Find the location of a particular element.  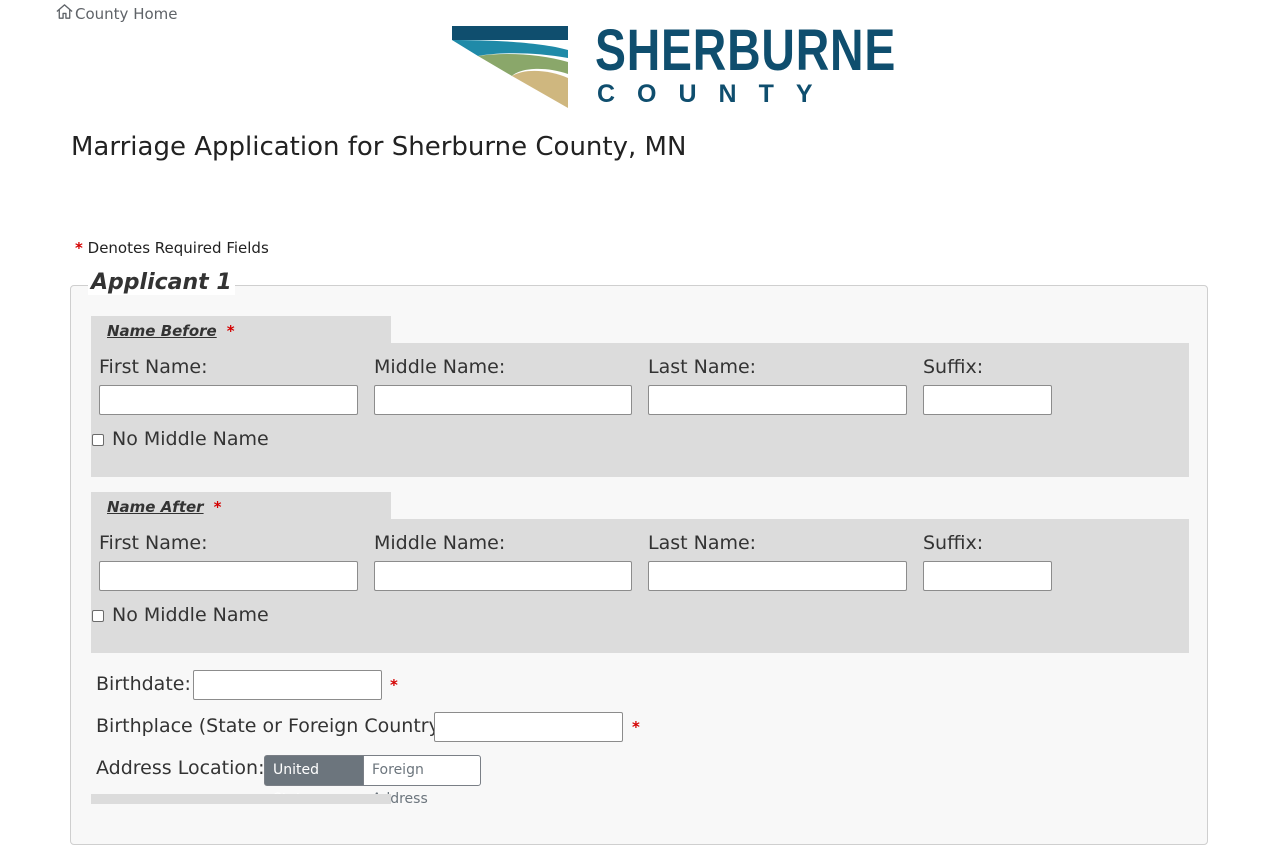

name-after-last-label: Last Name: is located at coordinates (702, 543).